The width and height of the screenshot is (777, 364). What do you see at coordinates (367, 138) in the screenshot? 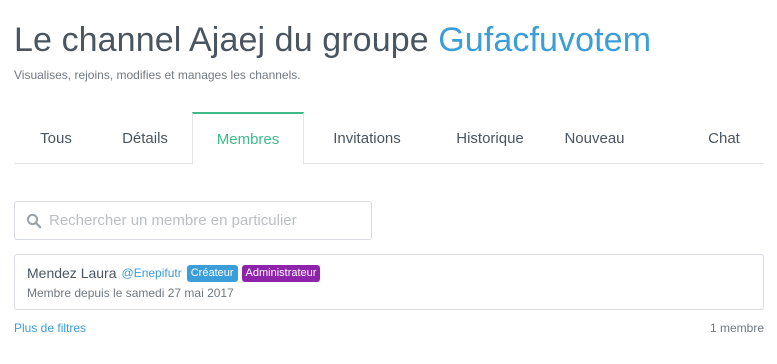
I see `tab-invitations: Invitations` at bounding box center [367, 138].